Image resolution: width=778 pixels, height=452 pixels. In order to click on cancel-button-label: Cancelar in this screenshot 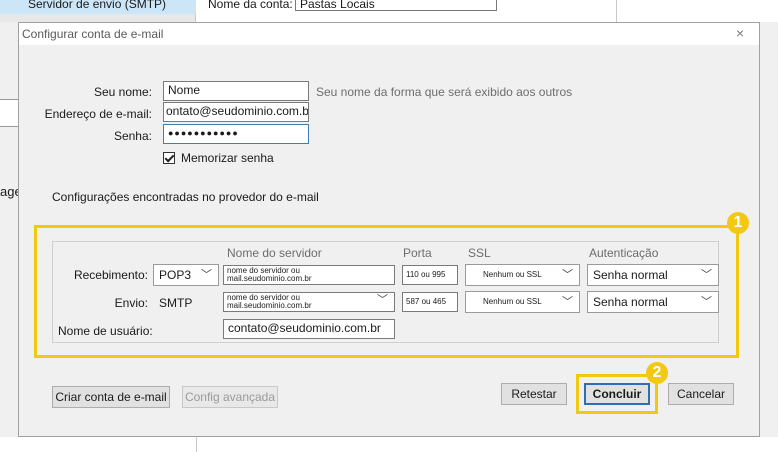, I will do `click(701, 394)`.